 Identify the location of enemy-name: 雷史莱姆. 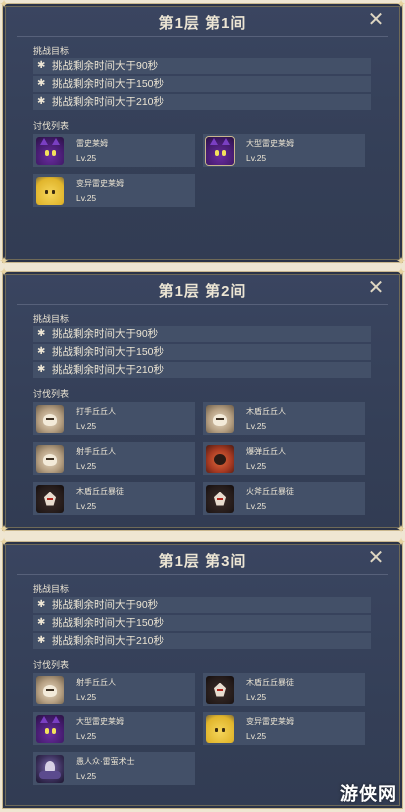
(92, 143).